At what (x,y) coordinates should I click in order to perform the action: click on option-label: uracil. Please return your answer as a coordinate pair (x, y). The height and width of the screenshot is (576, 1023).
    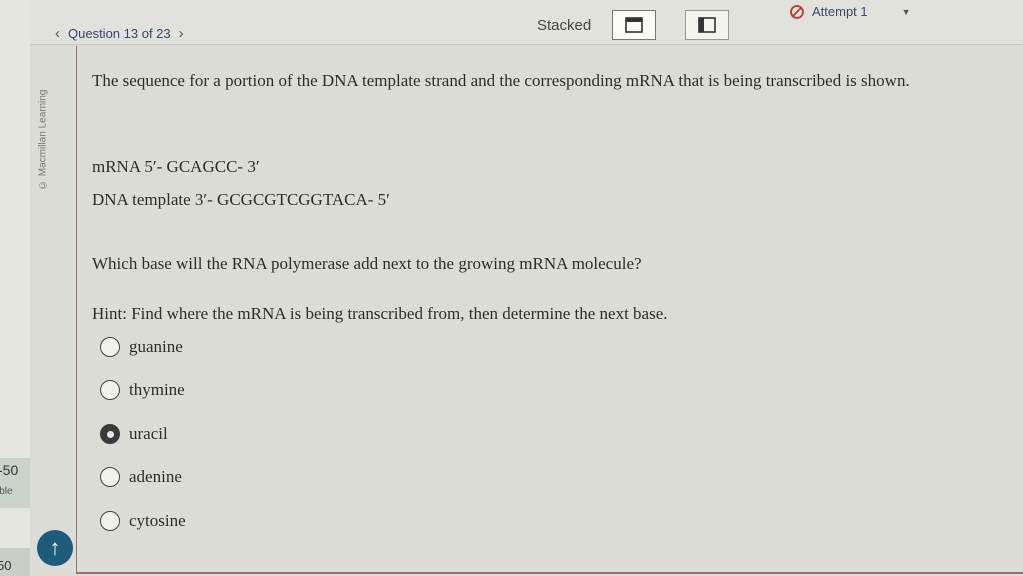
    Looking at the image, I should click on (148, 433).